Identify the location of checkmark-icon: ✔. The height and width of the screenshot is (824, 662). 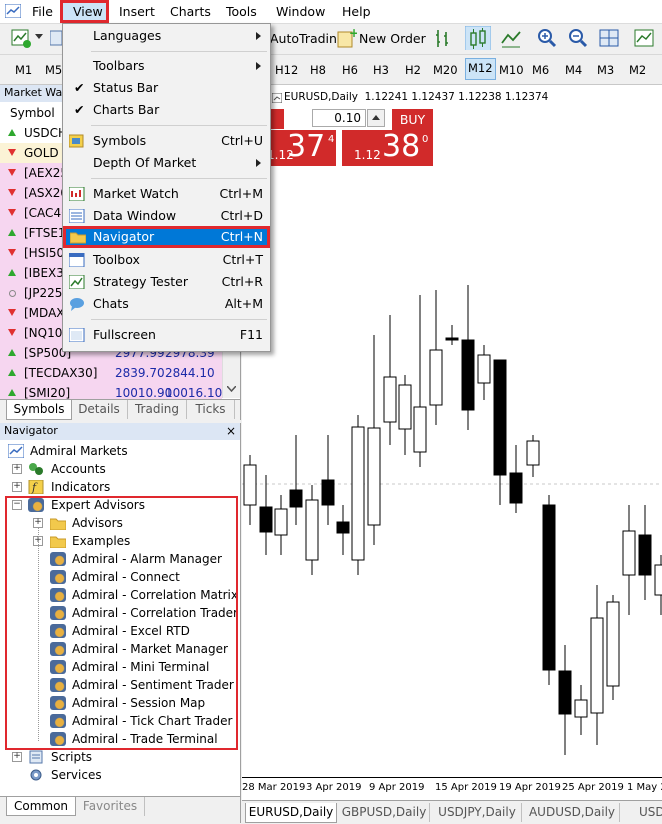
(79, 87).